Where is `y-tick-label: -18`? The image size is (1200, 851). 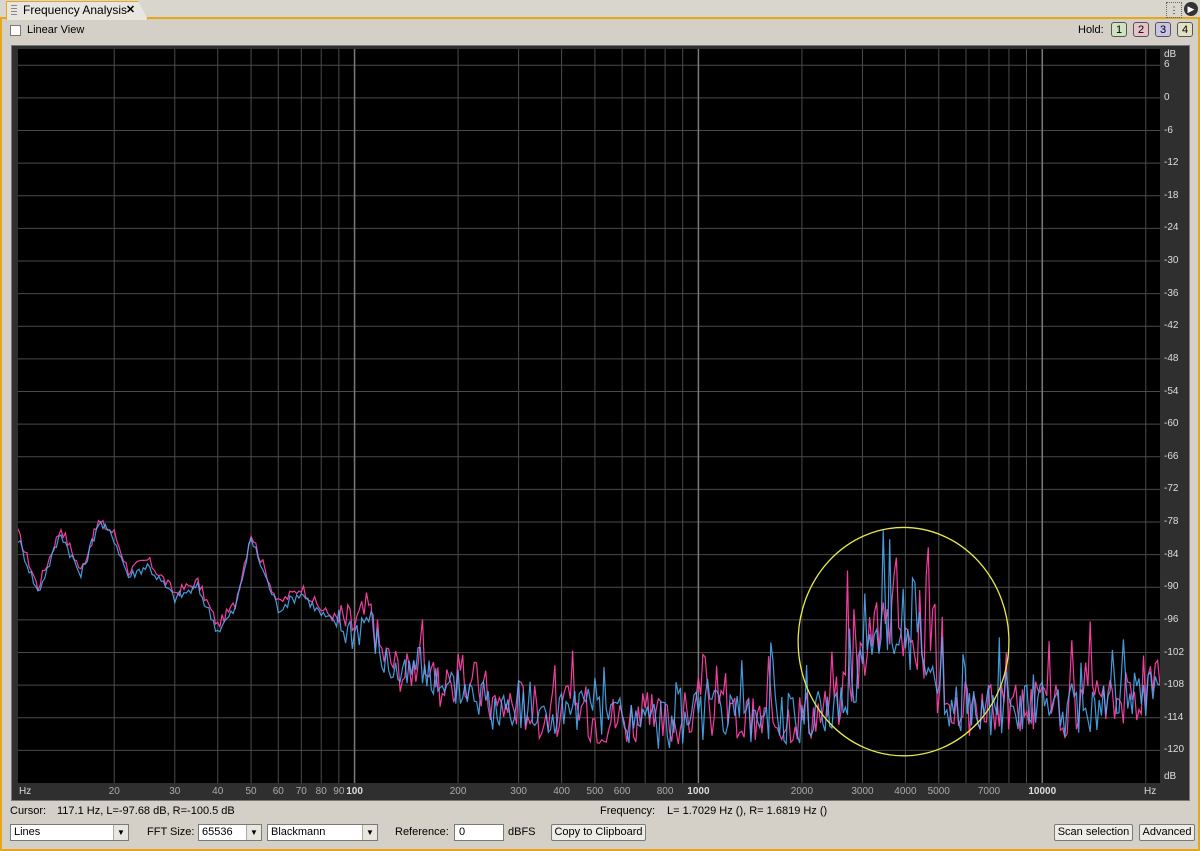
y-tick-label: -18 is located at coordinates (1171, 195).